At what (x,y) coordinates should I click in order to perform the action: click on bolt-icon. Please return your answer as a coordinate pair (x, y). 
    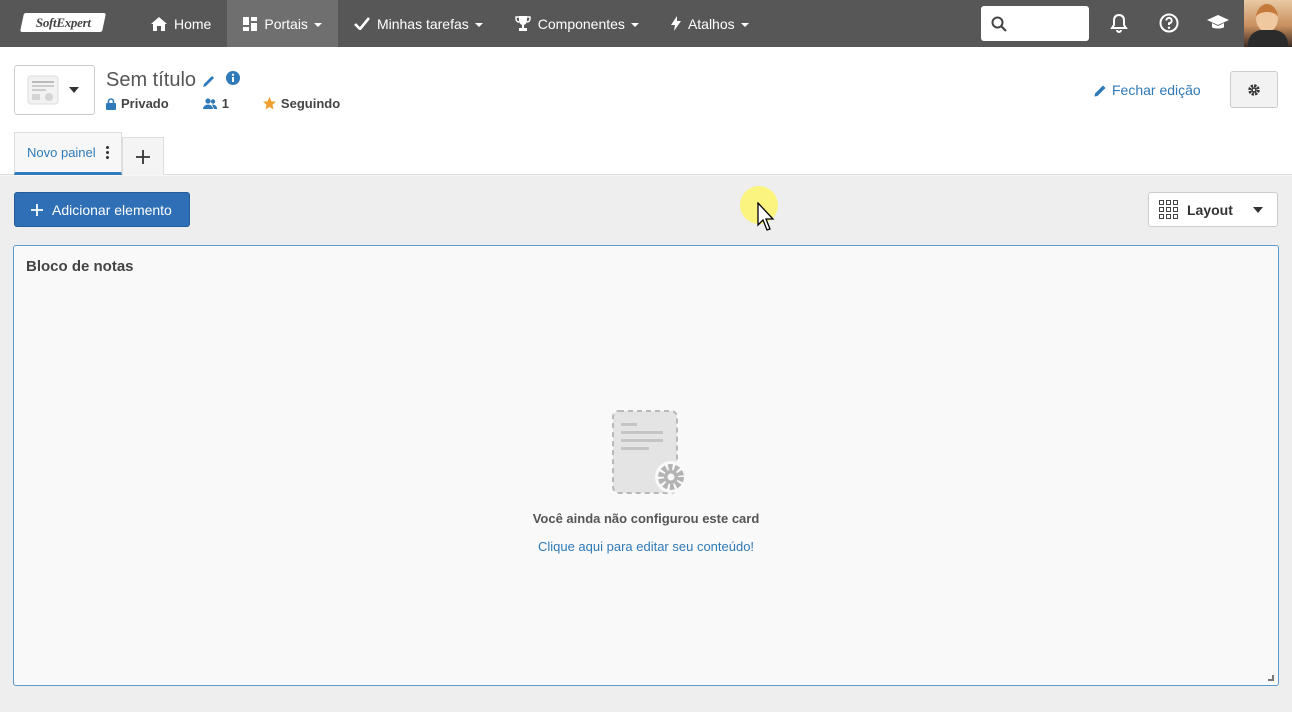
    Looking at the image, I should click on (675, 23).